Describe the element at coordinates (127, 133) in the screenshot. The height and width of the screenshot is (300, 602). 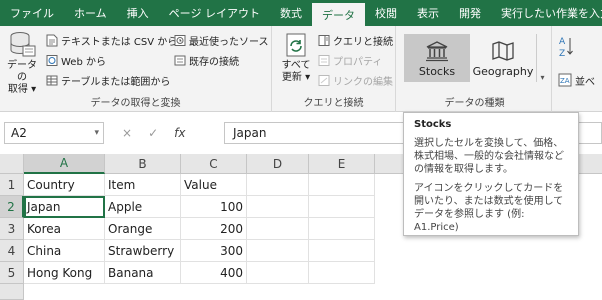
I see `cancel-icon: ×` at that location.